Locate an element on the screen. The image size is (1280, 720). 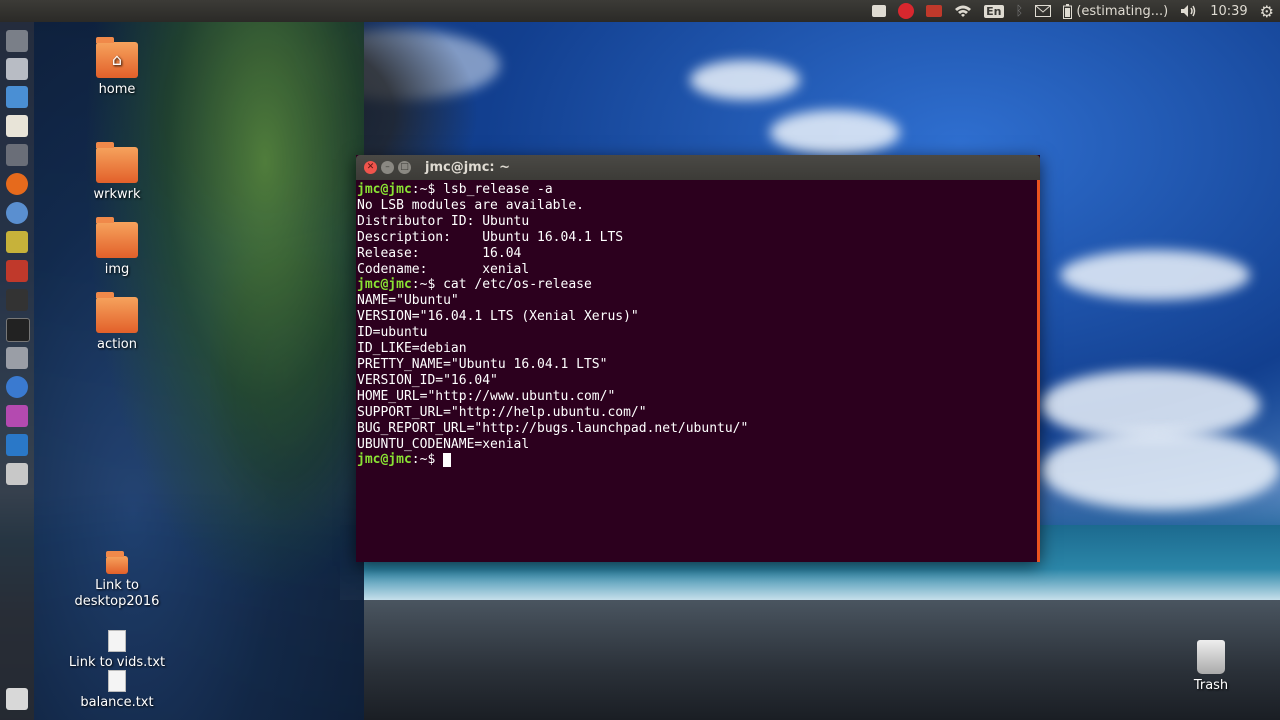
close-button: ✕ is located at coordinates (370, 167).